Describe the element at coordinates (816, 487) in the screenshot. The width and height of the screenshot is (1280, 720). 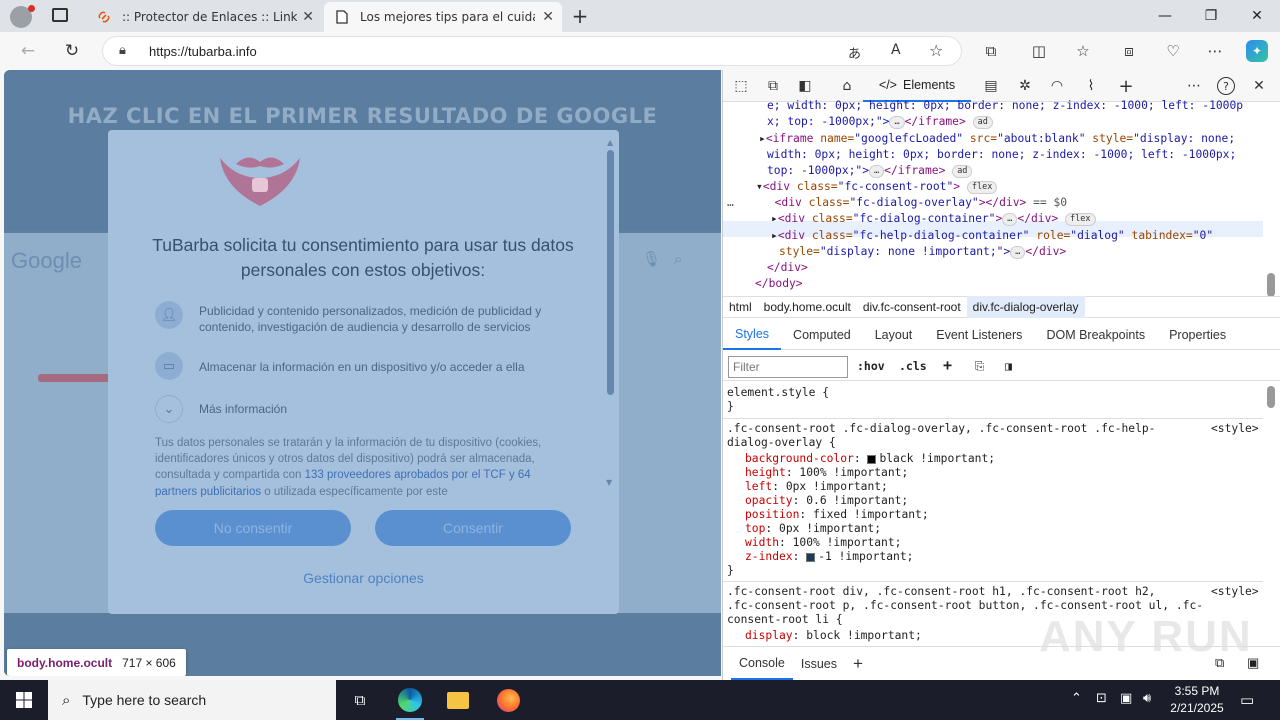
I see `css-declaration: left: 0px !important;` at that location.